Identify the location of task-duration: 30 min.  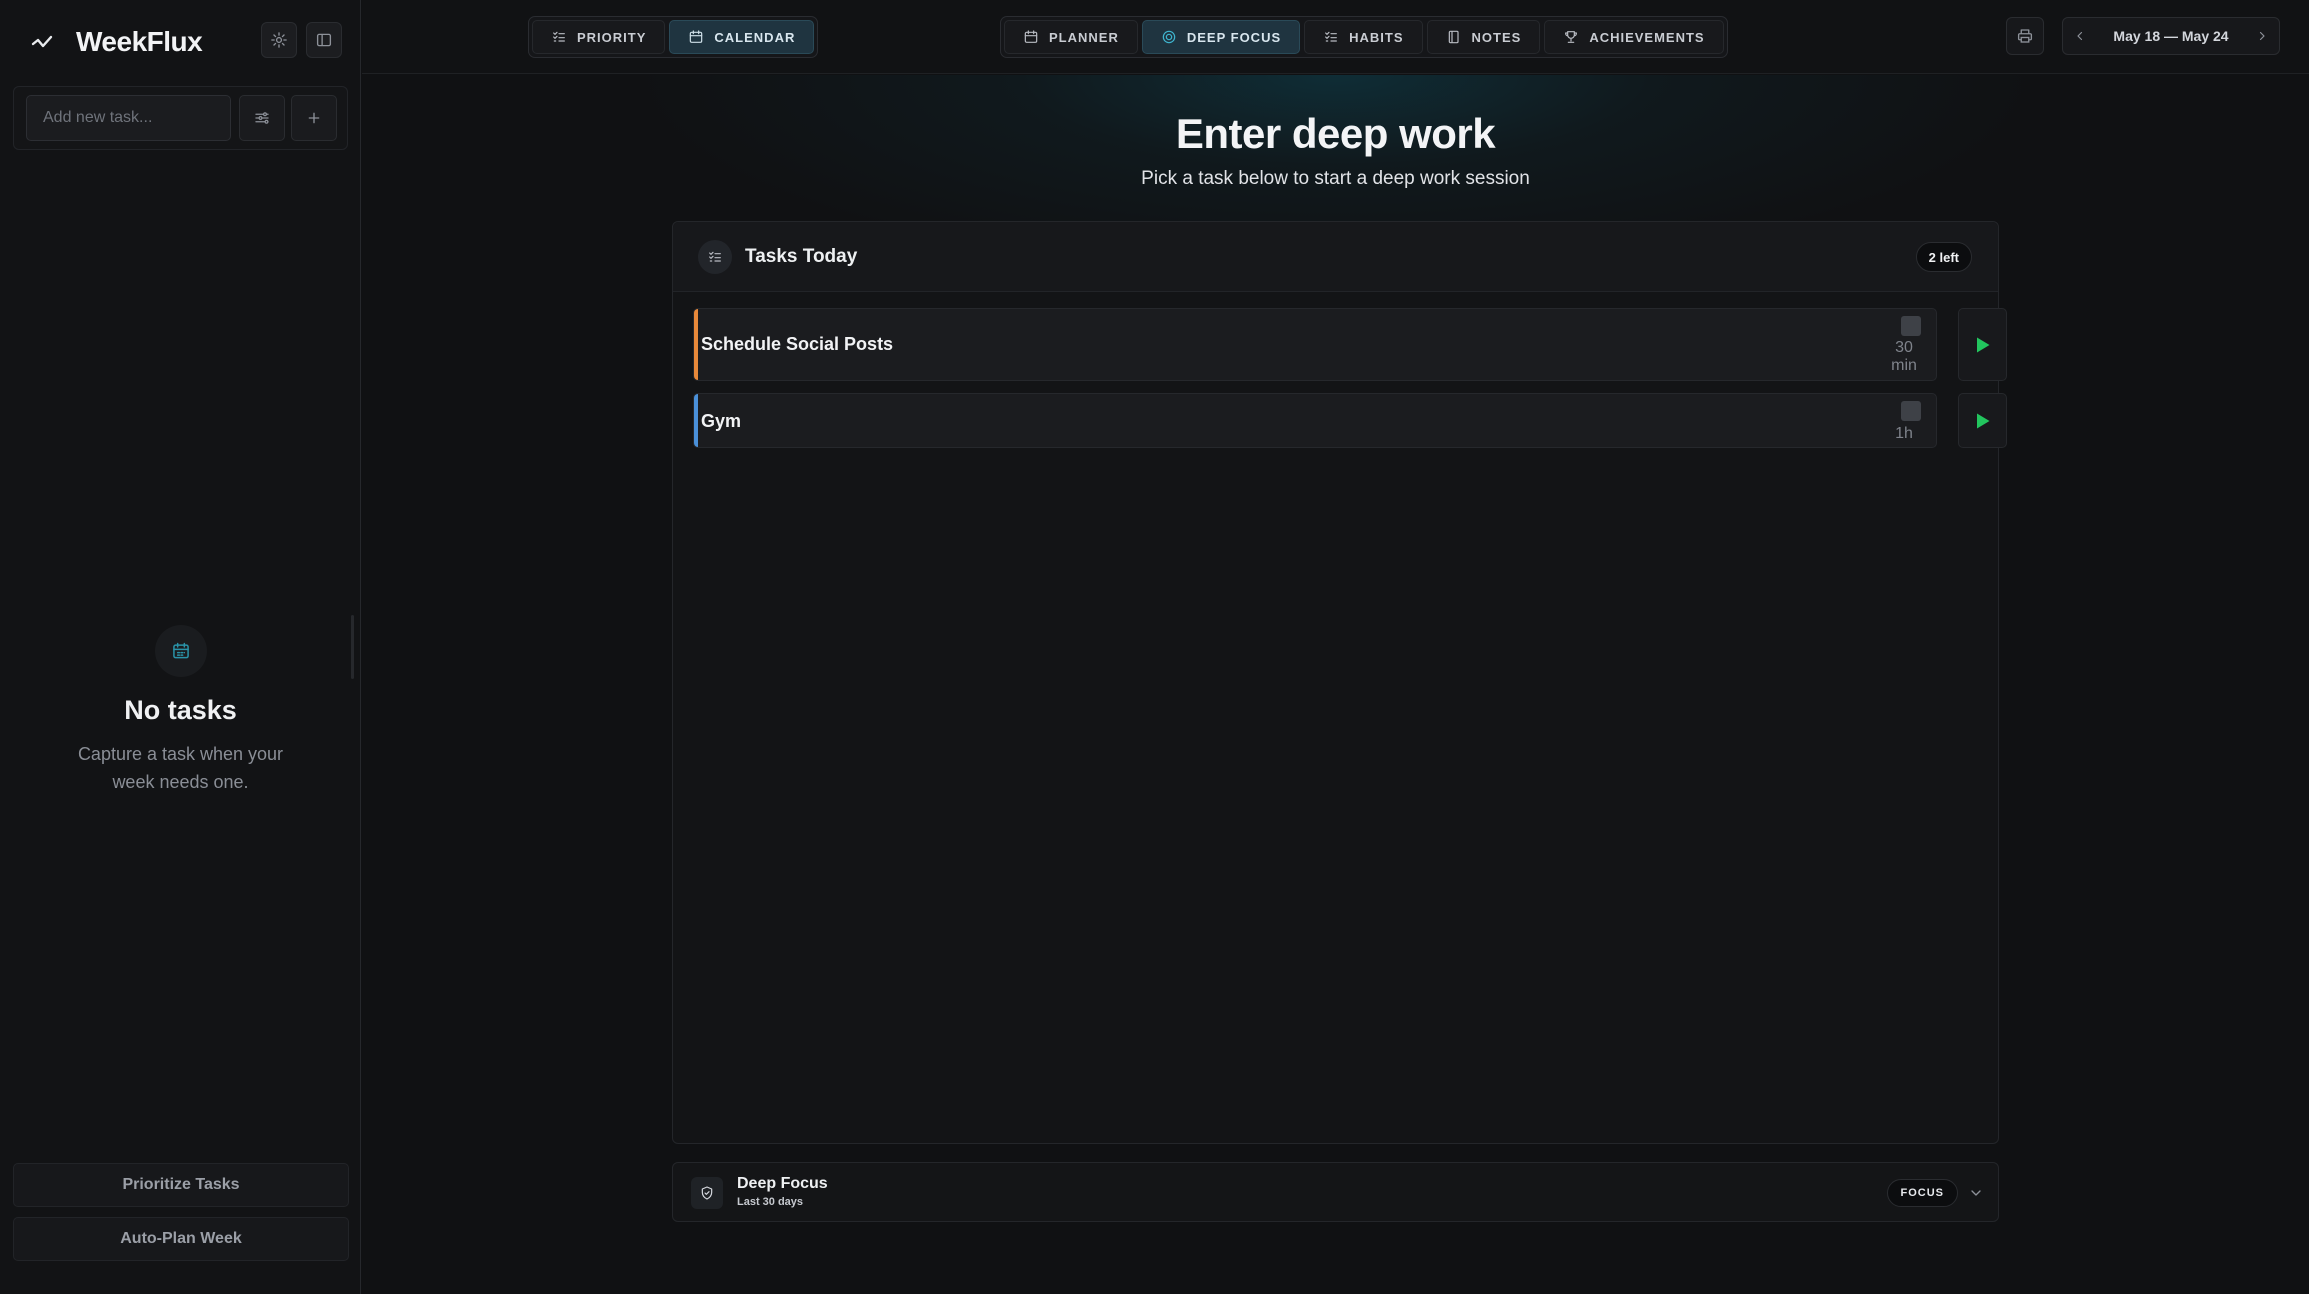
(1904, 357).